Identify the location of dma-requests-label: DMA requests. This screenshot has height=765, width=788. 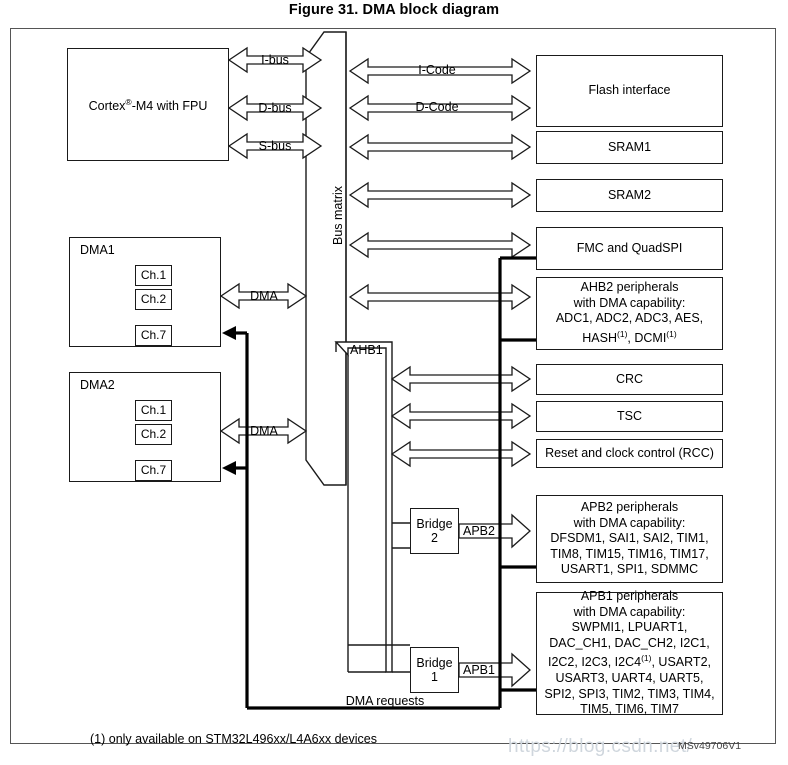
(385, 701).